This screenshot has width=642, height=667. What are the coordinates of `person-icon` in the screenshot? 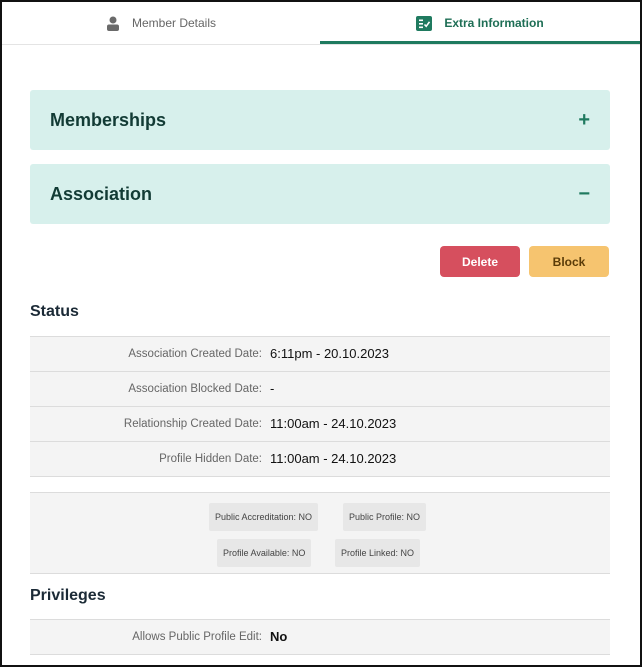 It's located at (113, 23).